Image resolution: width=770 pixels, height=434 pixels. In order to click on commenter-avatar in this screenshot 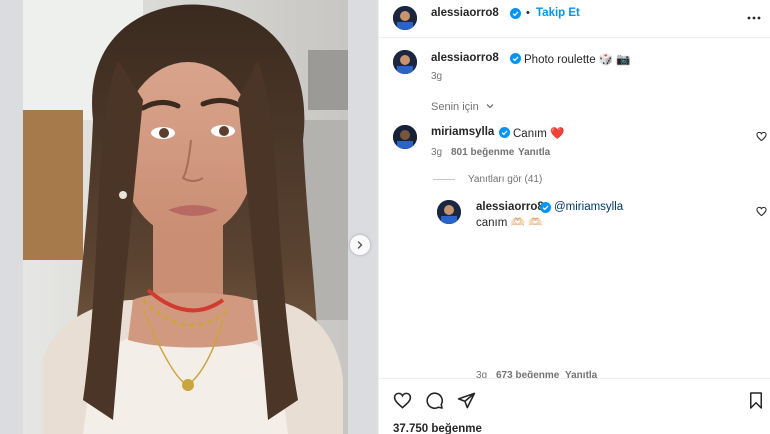, I will do `click(405, 137)`.